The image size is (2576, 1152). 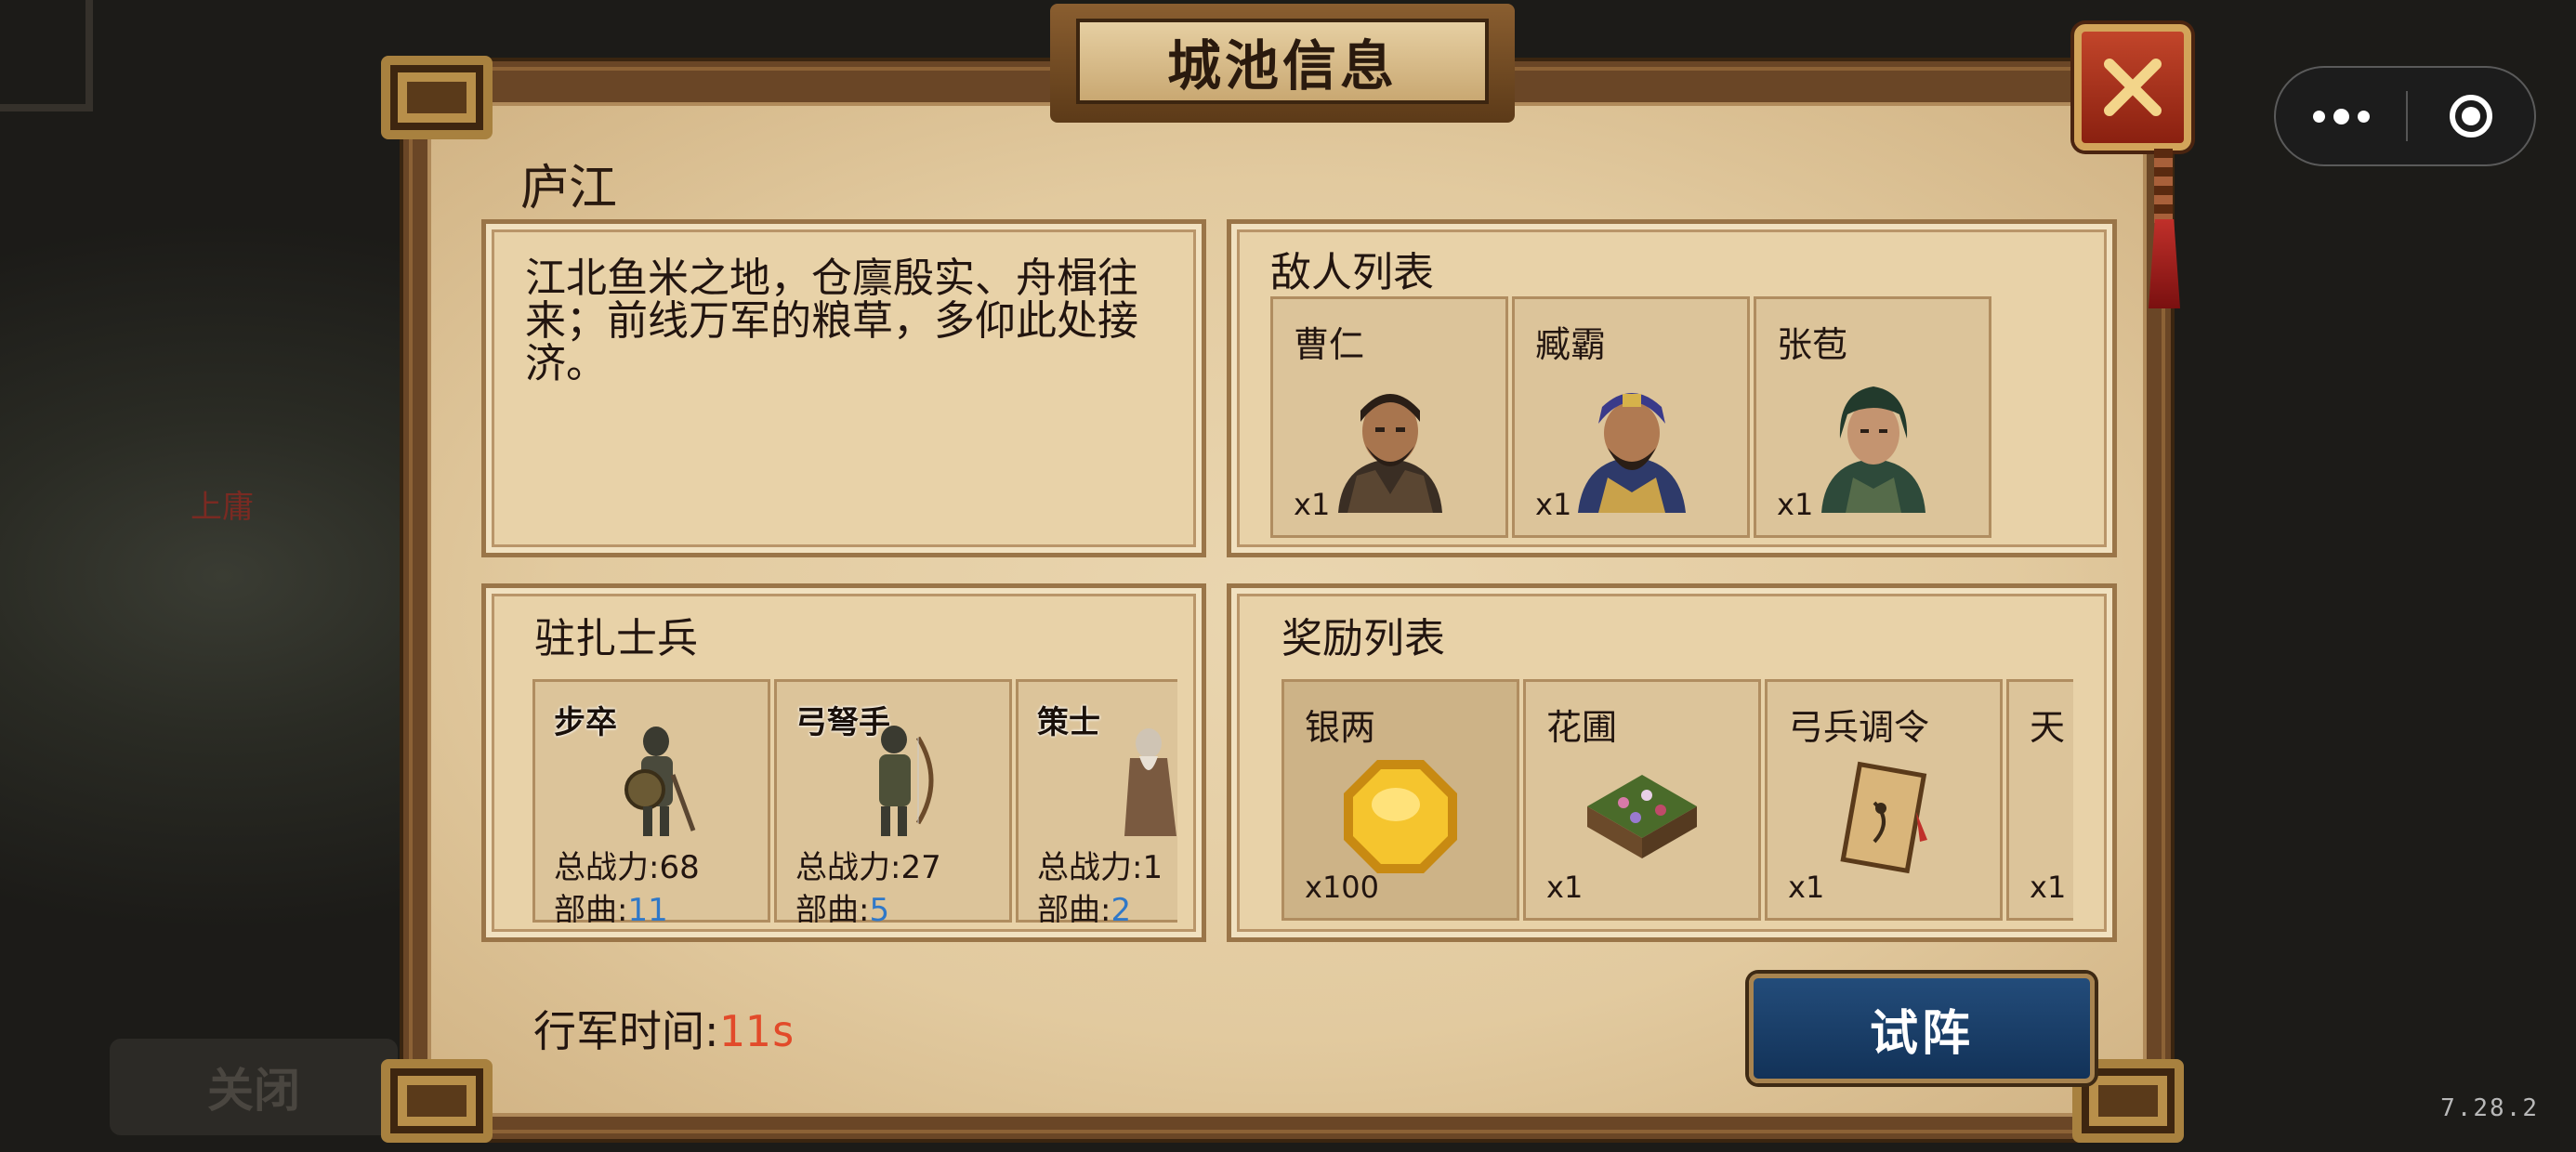 What do you see at coordinates (1096, 801) in the screenshot?
I see `troop-card: 策士 总战力:1 部曲:2` at bounding box center [1096, 801].